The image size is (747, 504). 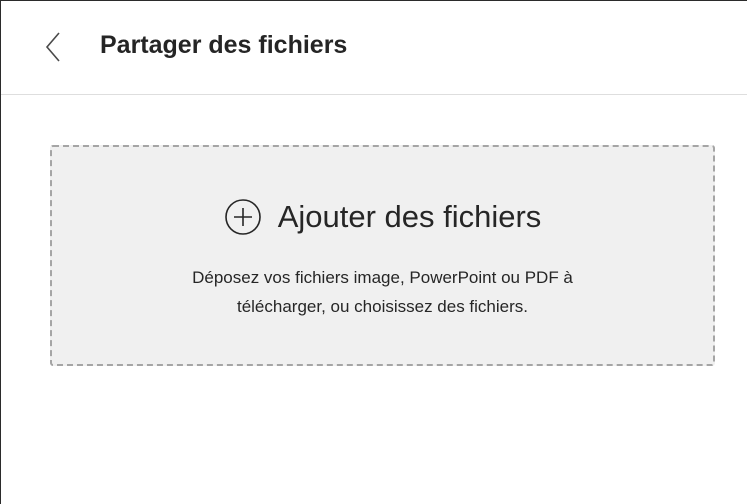 What do you see at coordinates (243, 217) in the screenshot?
I see `plus-circle-icon` at bounding box center [243, 217].